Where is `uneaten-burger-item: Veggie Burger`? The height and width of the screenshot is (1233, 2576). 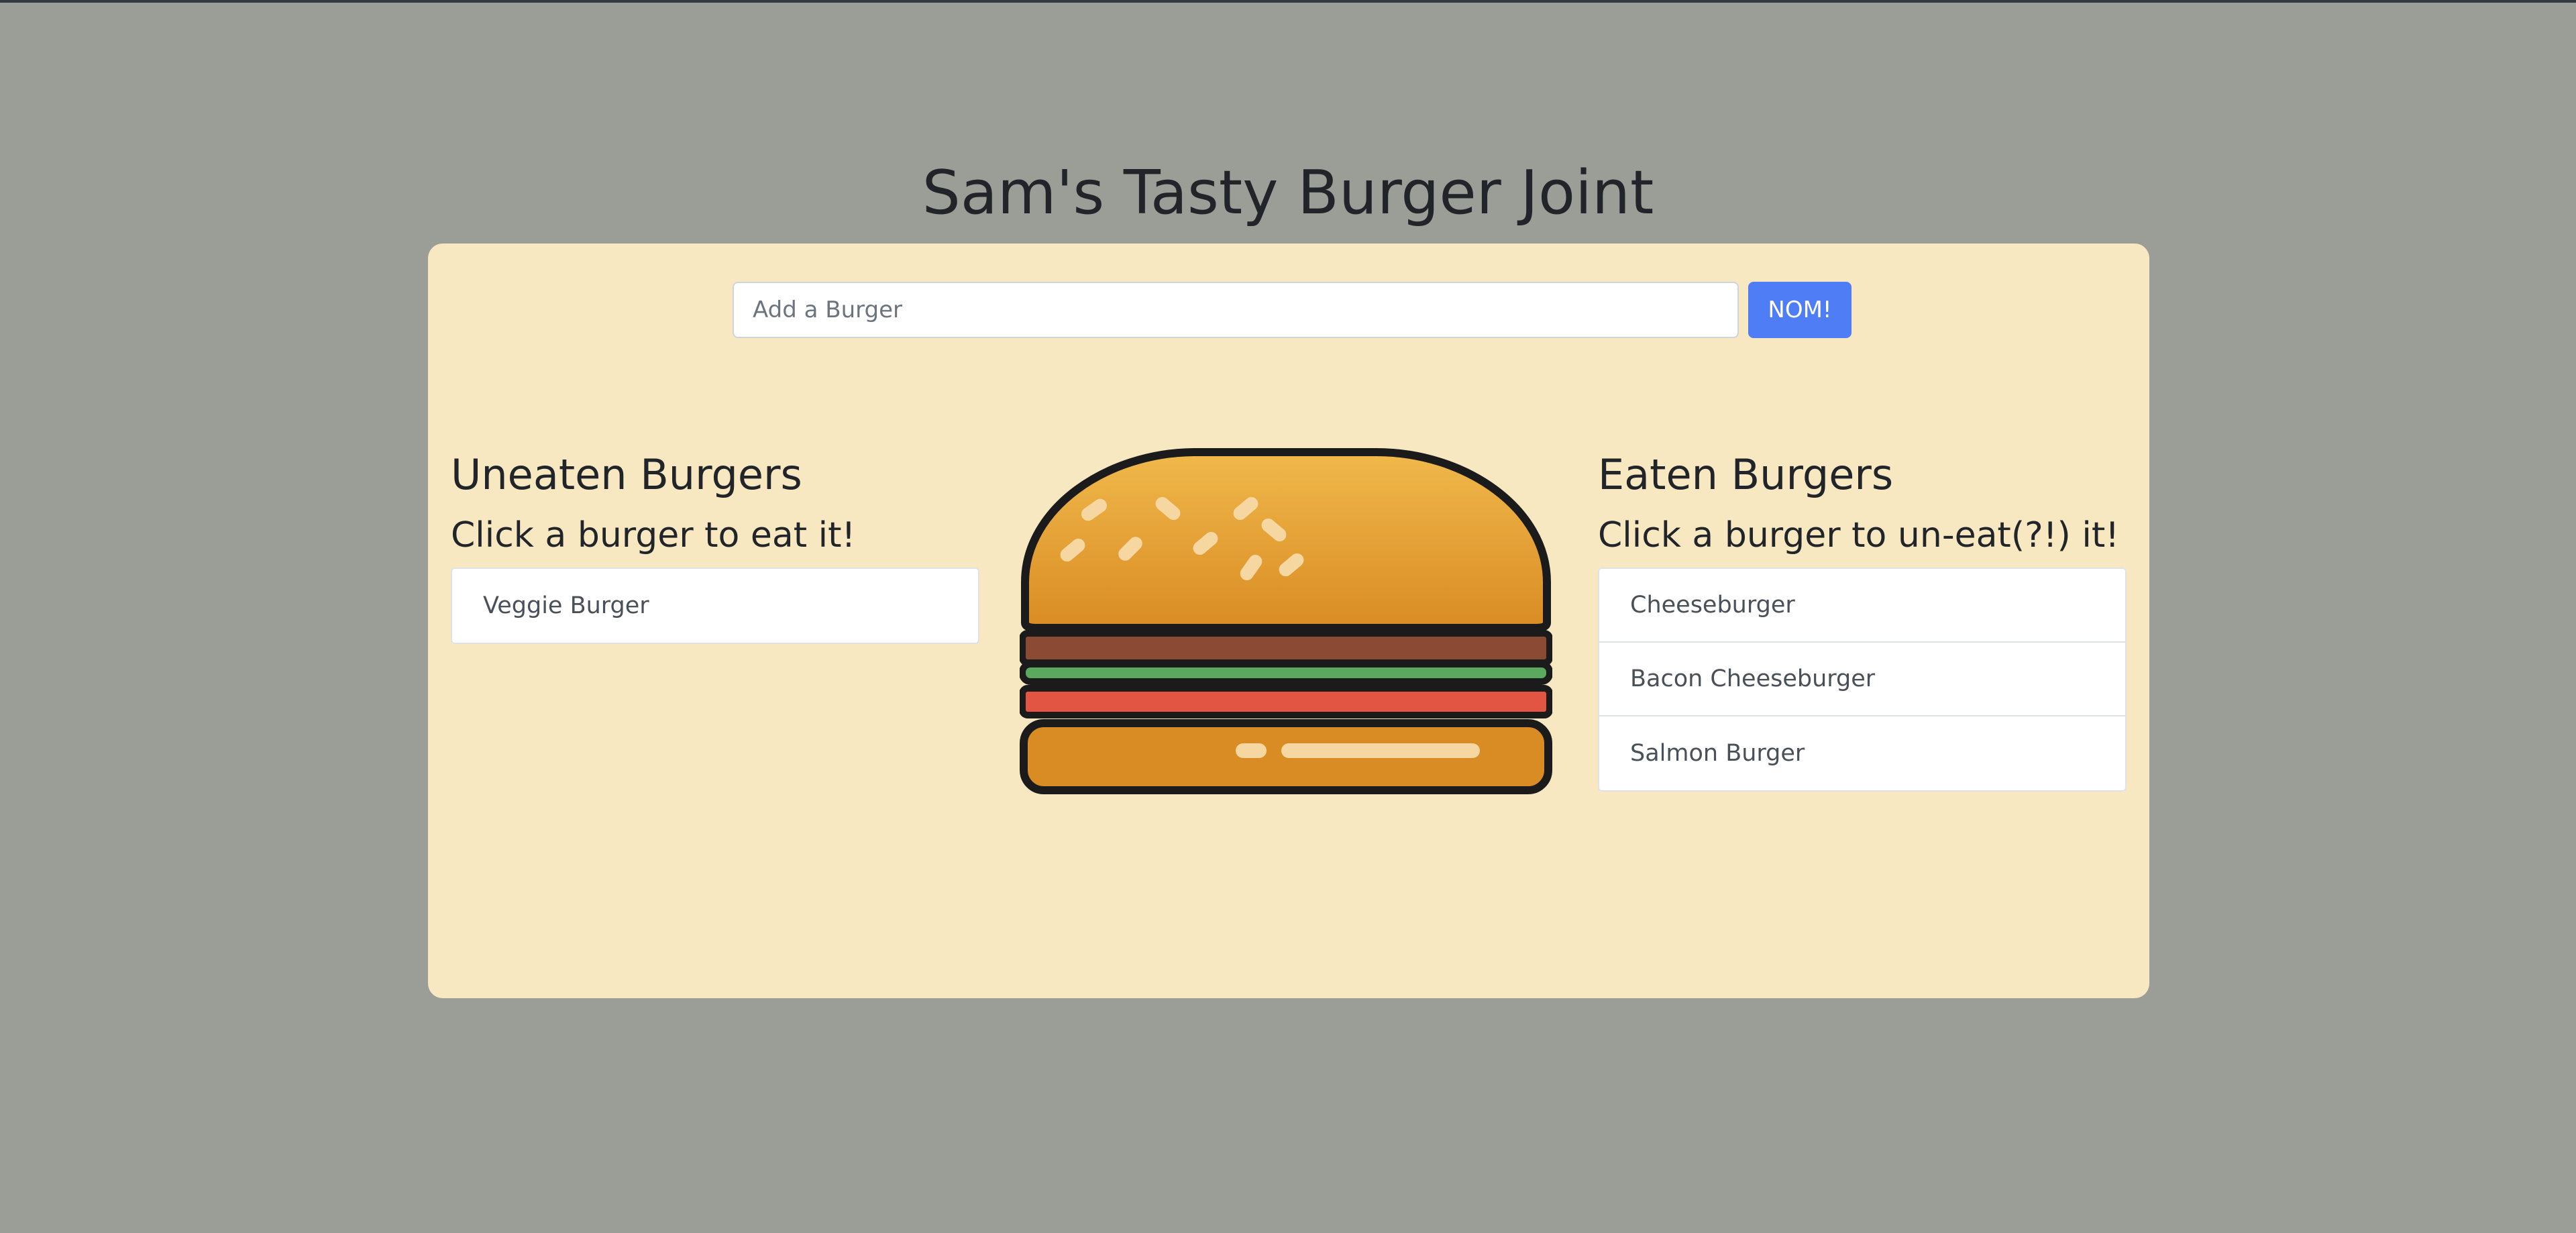 uneaten-burger-item: Veggie Burger is located at coordinates (715, 606).